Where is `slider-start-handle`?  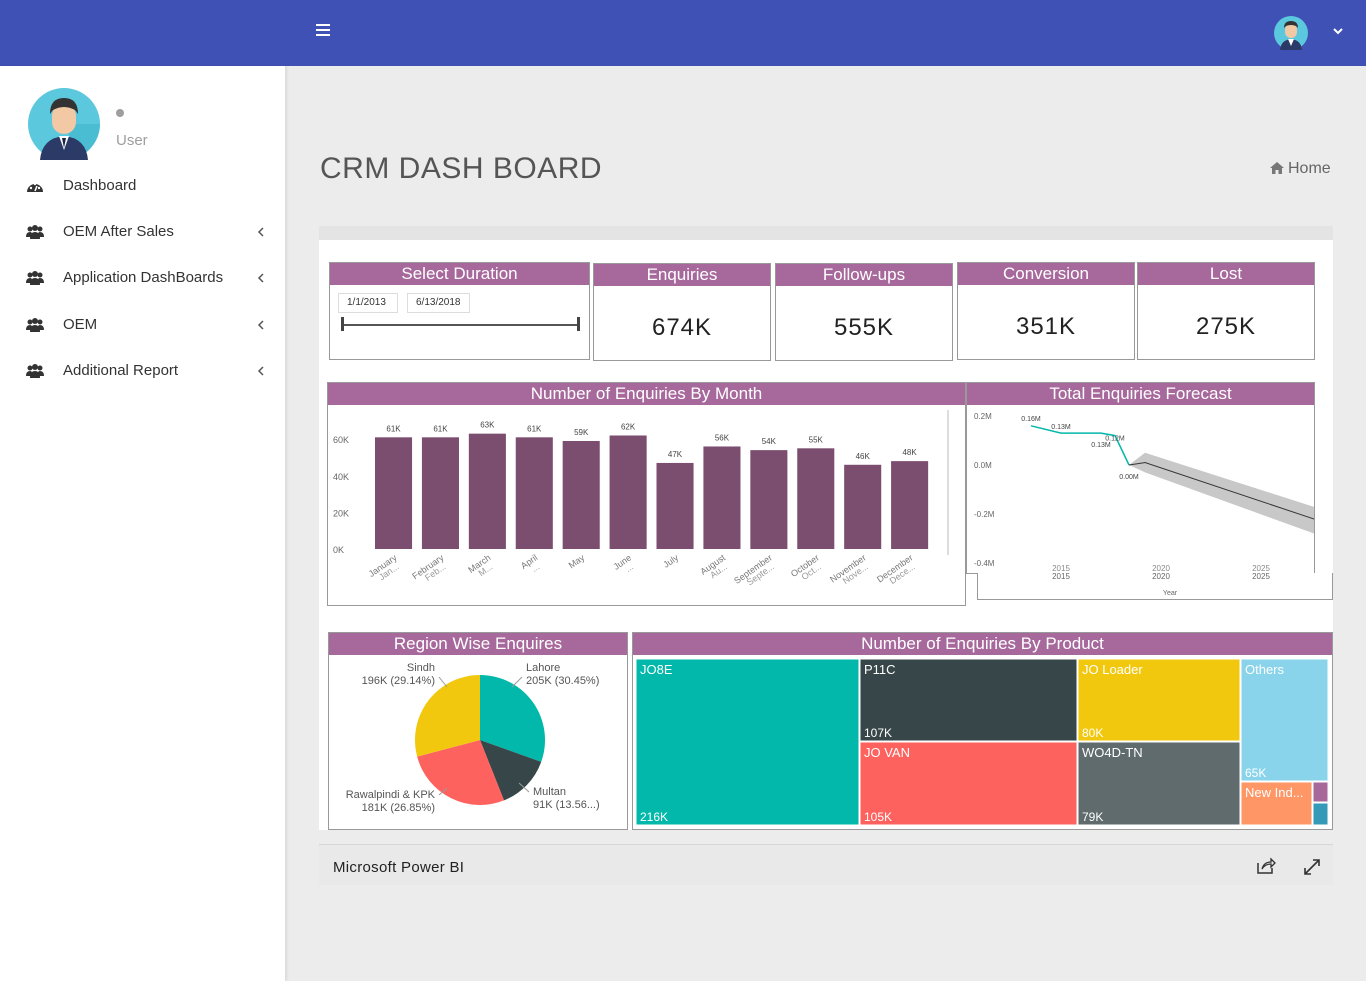
slider-start-handle is located at coordinates (342, 324).